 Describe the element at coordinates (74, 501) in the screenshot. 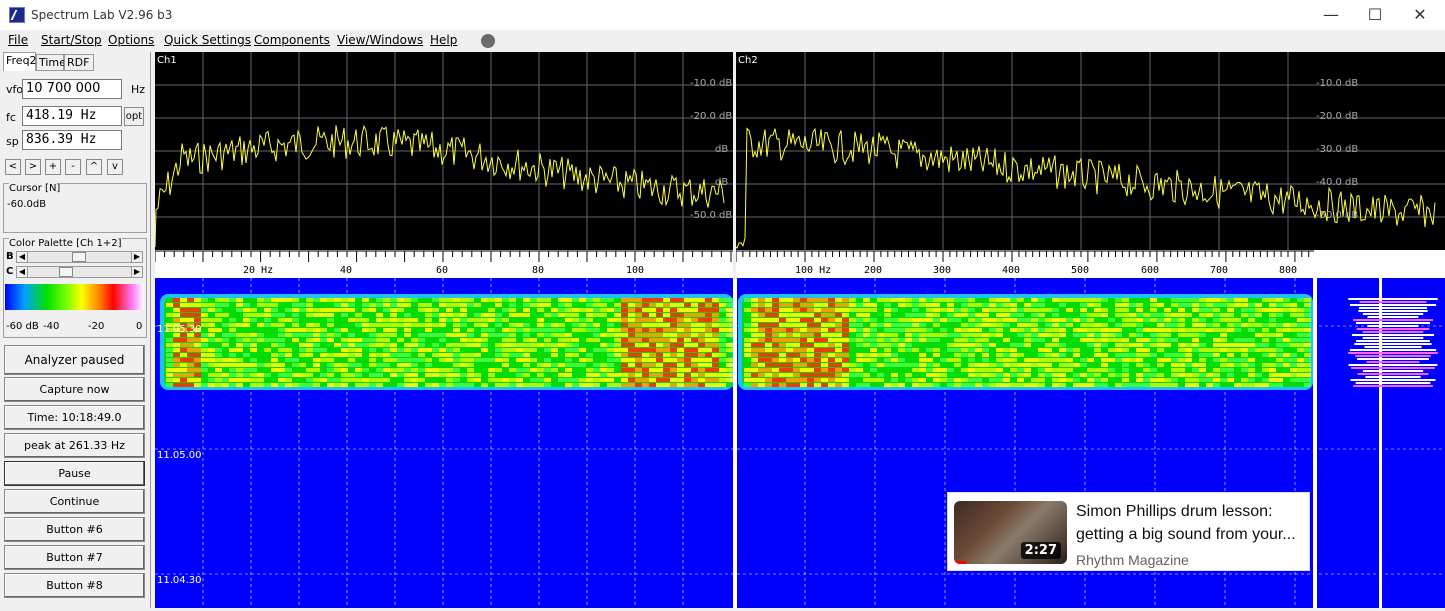

I see `continue-button: Continue` at that location.